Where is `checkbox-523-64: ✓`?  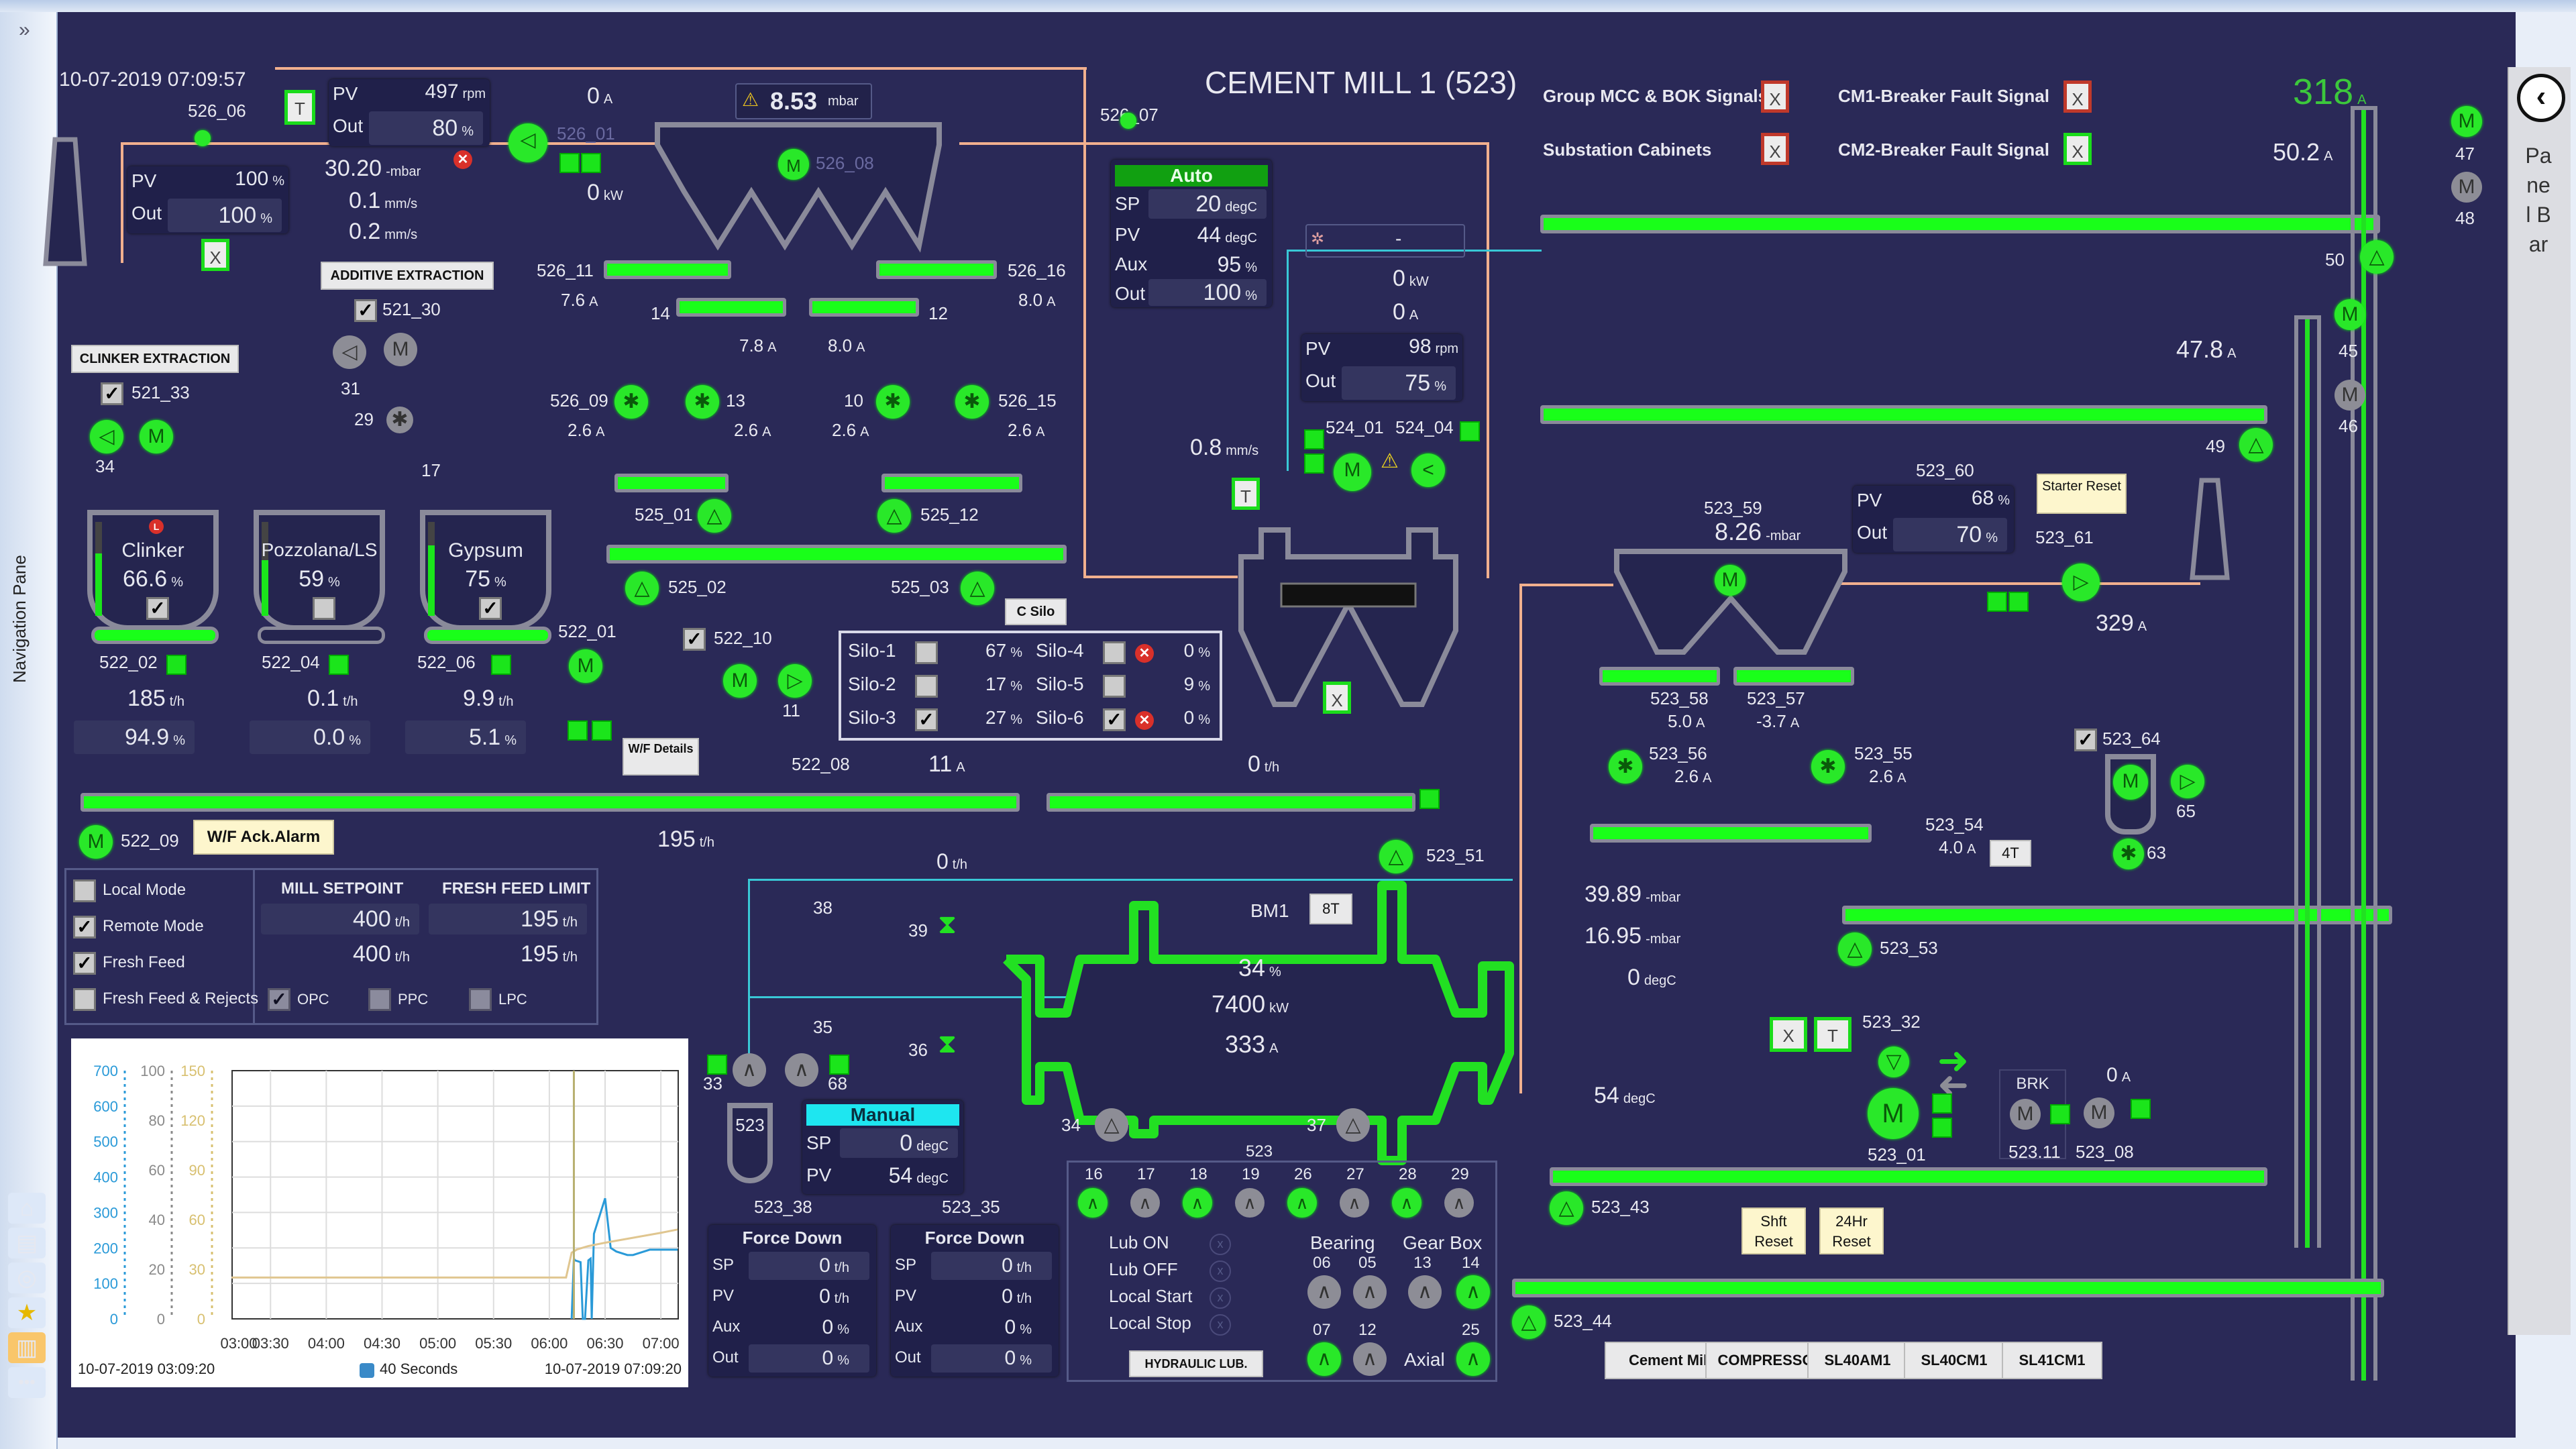 checkbox-523-64: ✓ is located at coordinates (2085, 740).